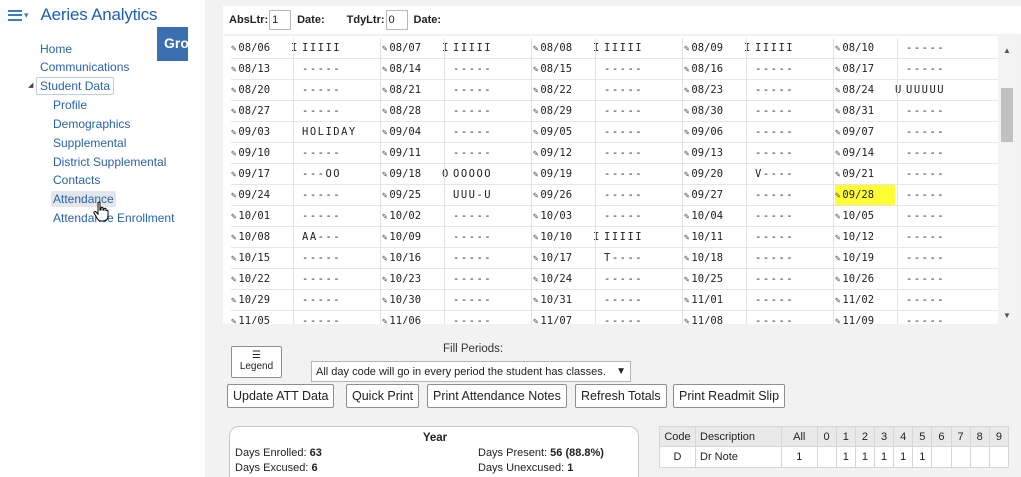 The image size is (1021, 477). I want to click on day-date: ✎ 09/27, so click(714, 195).